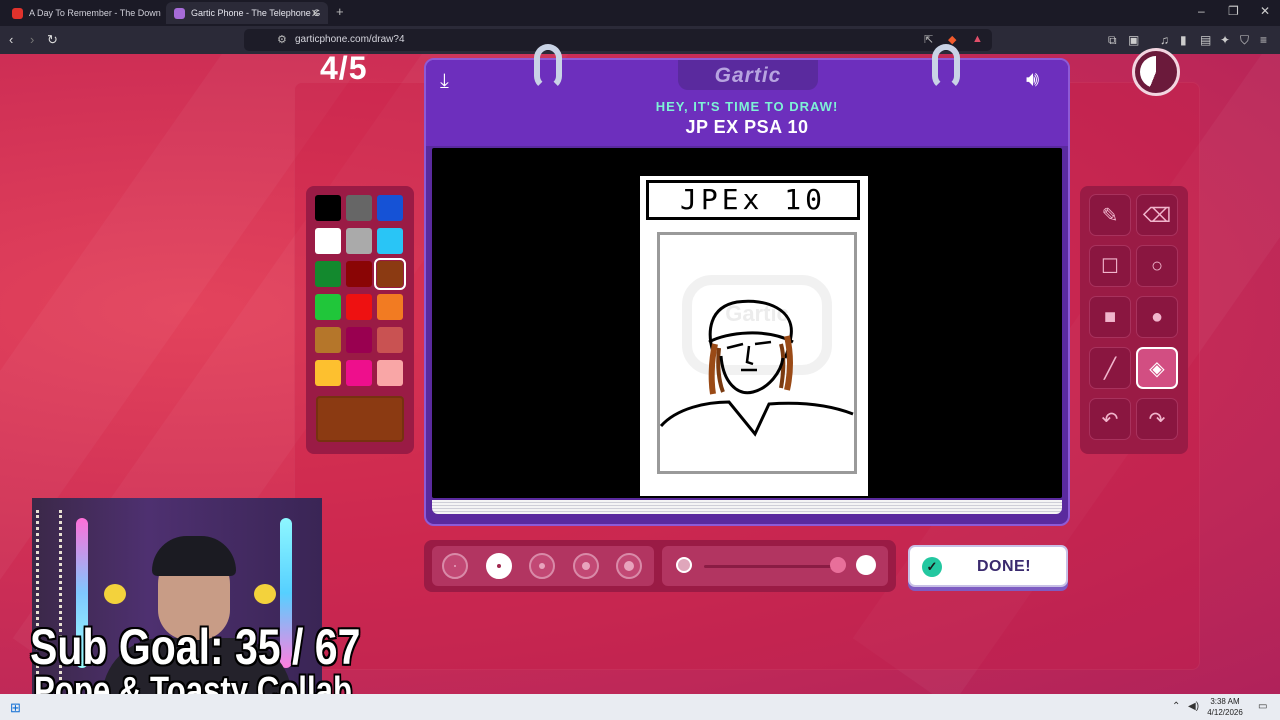 The width and height of the screenshot is (1280, 720). I want to click on done-label: DONE!, so click(1004, 566).